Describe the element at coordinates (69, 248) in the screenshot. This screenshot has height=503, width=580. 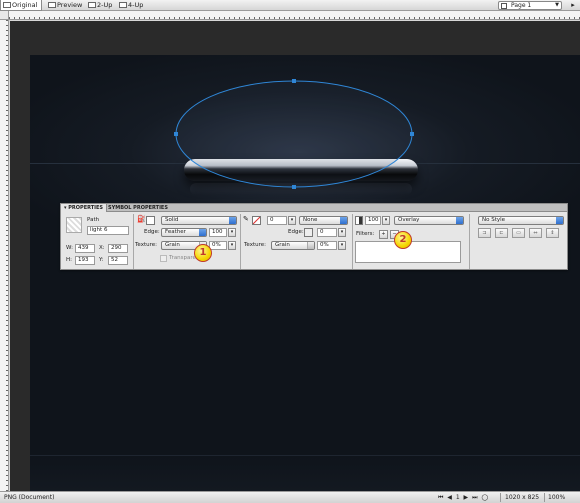
I see `width-label: W:` at that location.